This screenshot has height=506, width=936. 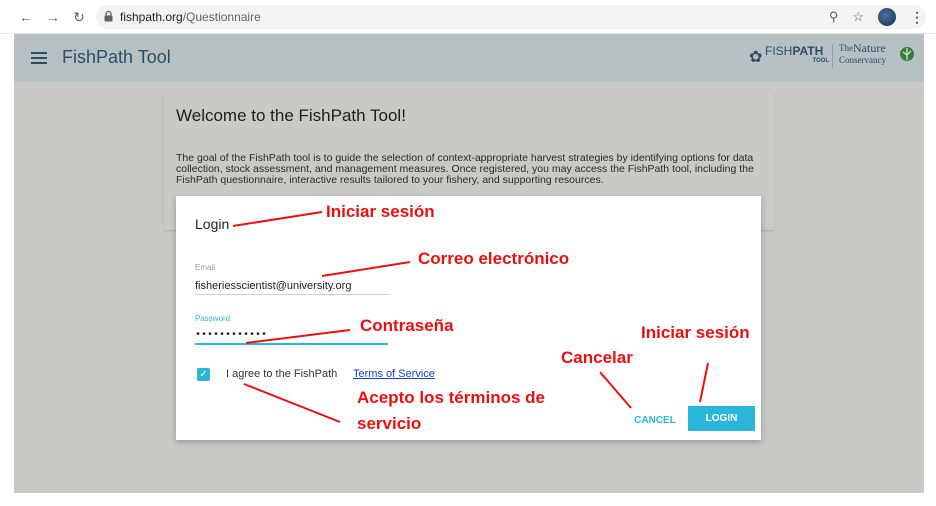 I want to click on url-domain: fishpath.org, so click(x=151, y=17).